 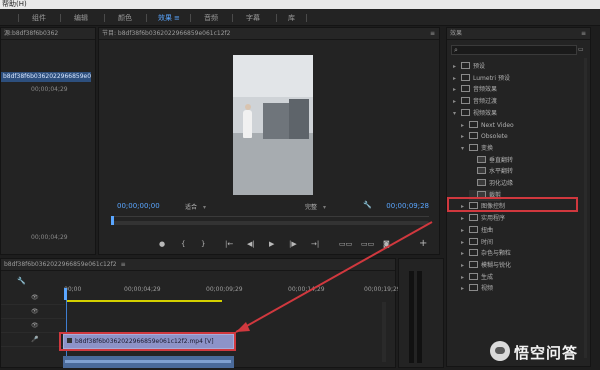 What do you see at coordinates (118, 18) in the screenshot?
I see `tab-color: 颜色` at bounding box center [118, 18].